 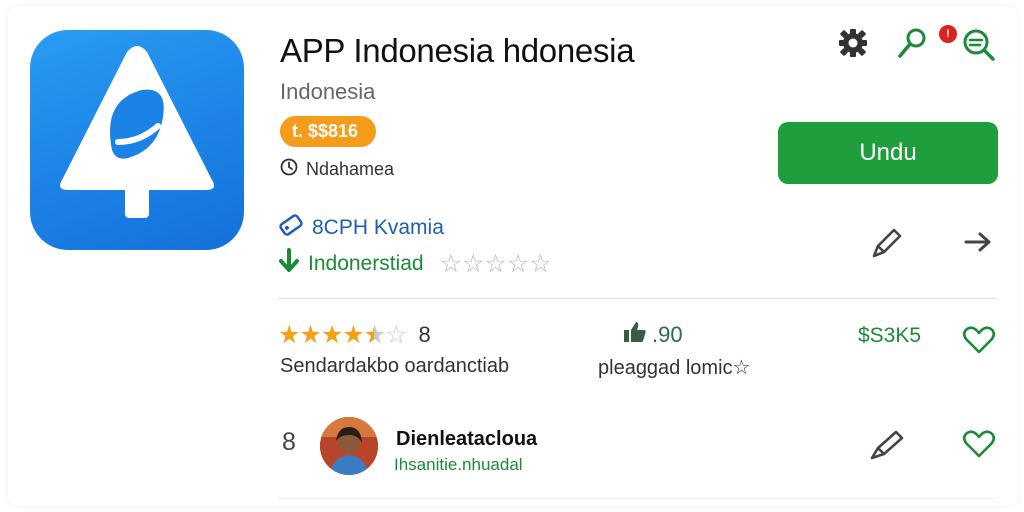 I want to click on meta-text: Ndahamea, so click(x=350, y=169).